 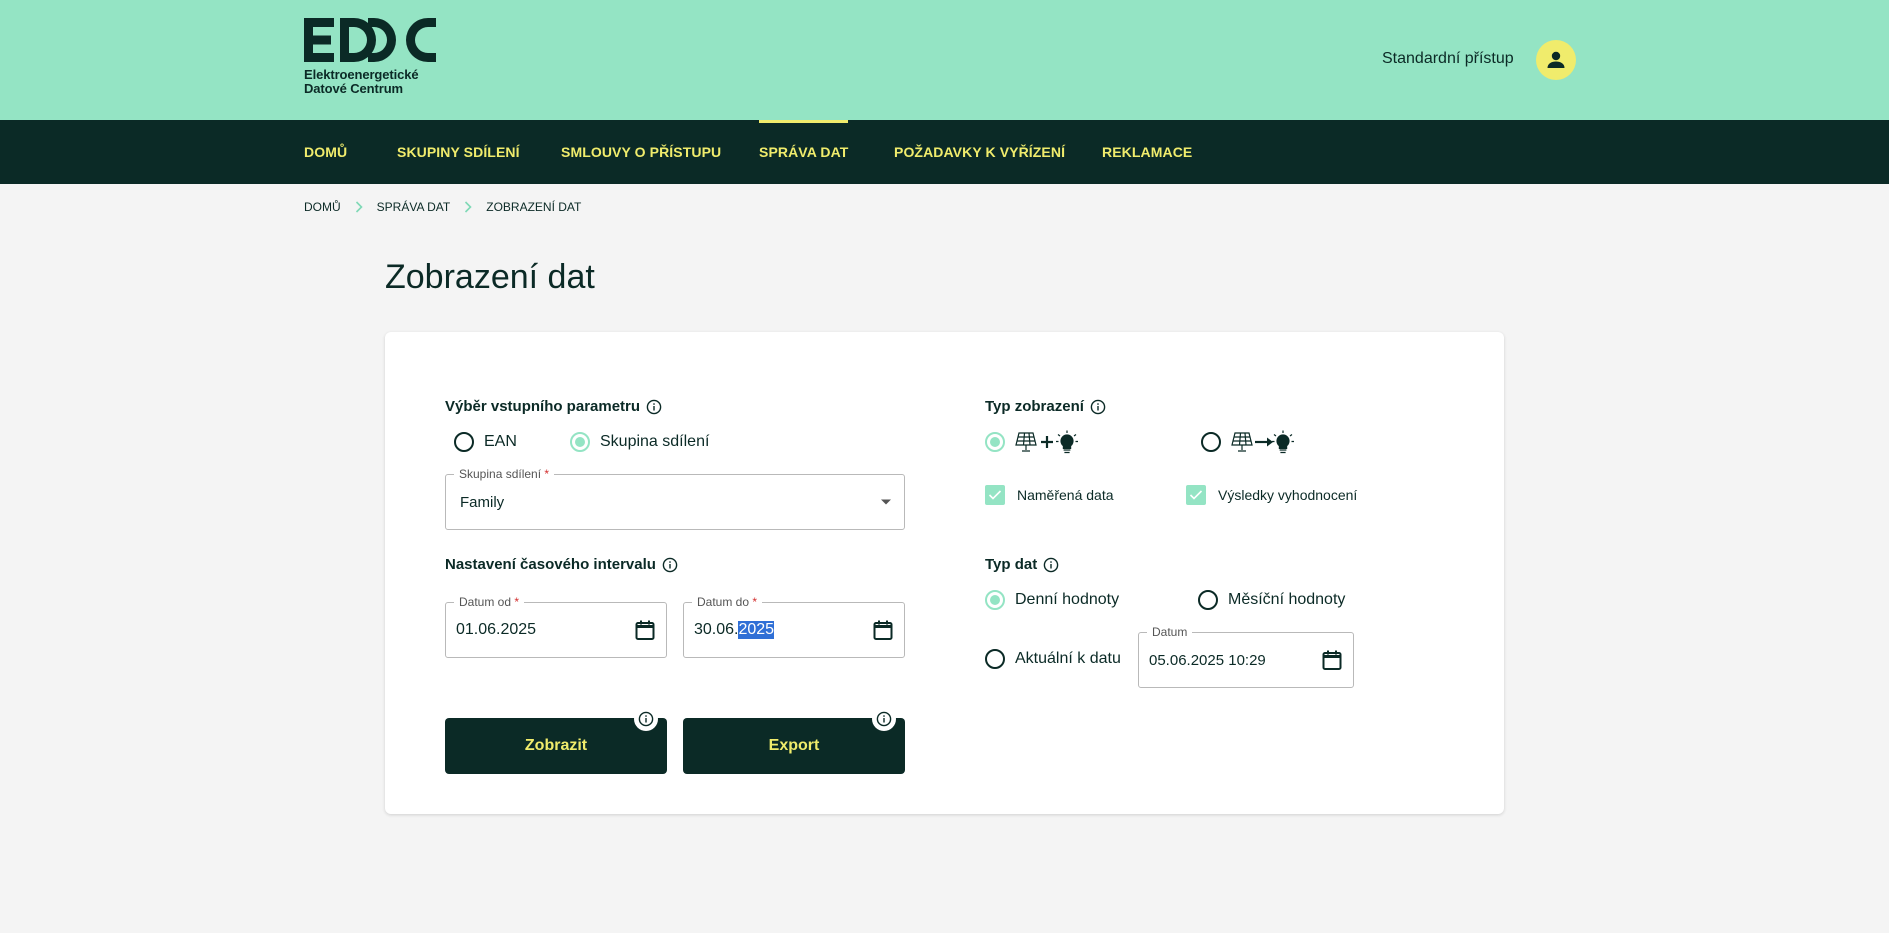 What do you see at coordinates (655, 441) in the screenshot?
I see `radio-skupina-sdileni-label: Skupina sdílení` at bounding box center [655, 441].